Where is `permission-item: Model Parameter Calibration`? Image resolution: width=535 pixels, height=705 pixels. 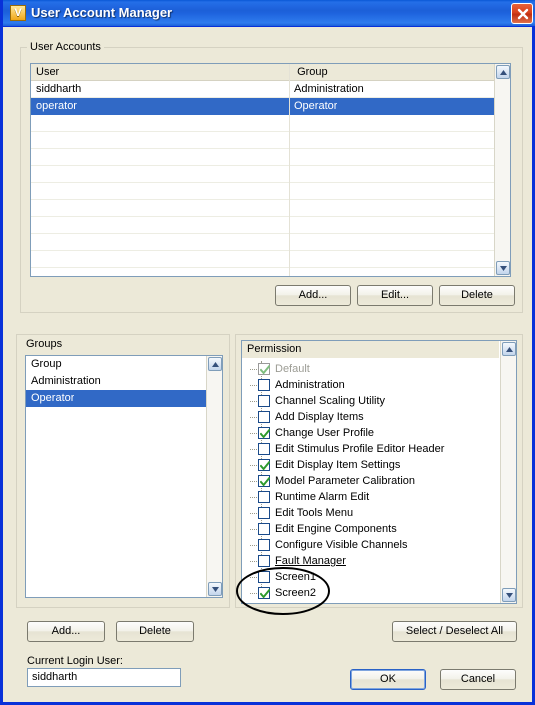
permission-item: Model Parameter Calibration is located at coordinates (374, 481).